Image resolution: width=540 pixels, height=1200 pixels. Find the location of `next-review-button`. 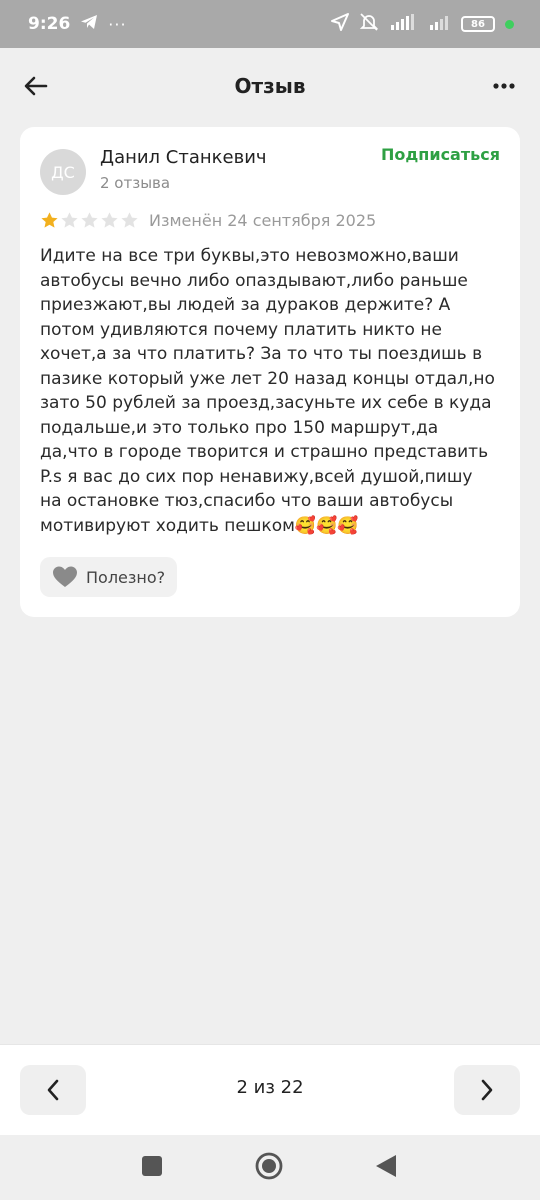

next-review-button is located at coordinates (487, 1090).